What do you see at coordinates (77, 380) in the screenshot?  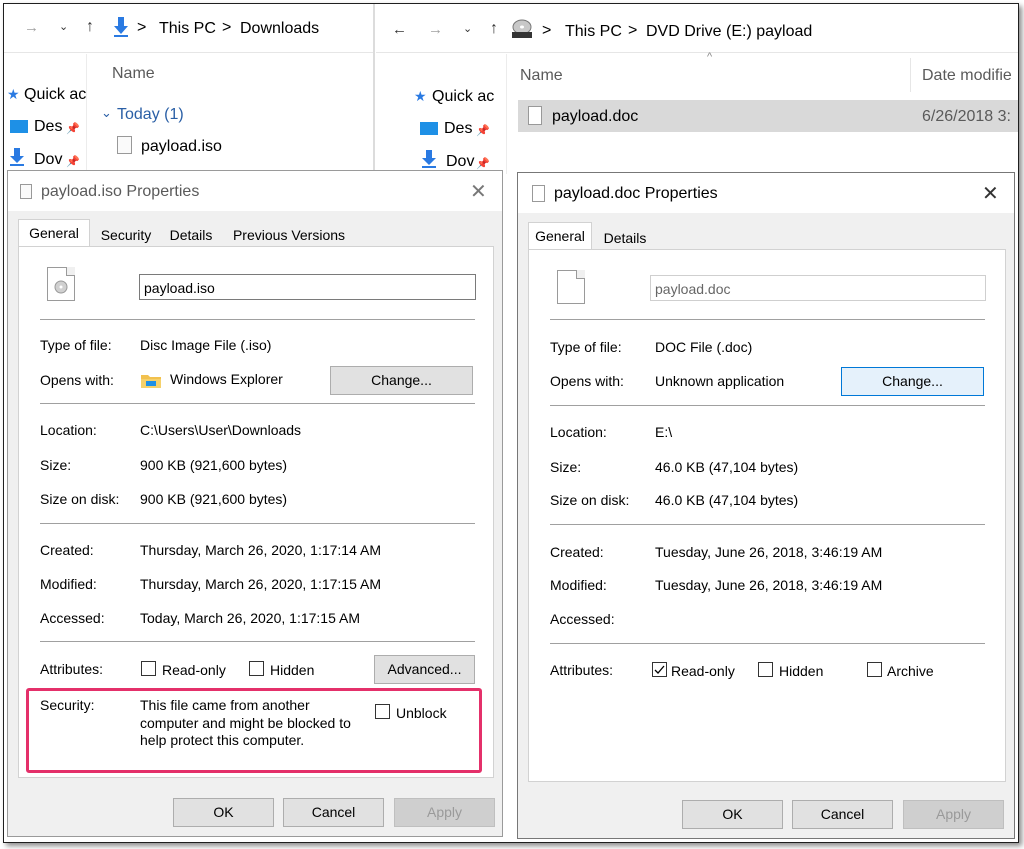 I see `opens-with-label: Opens with:` at bounding box center [77, 380].